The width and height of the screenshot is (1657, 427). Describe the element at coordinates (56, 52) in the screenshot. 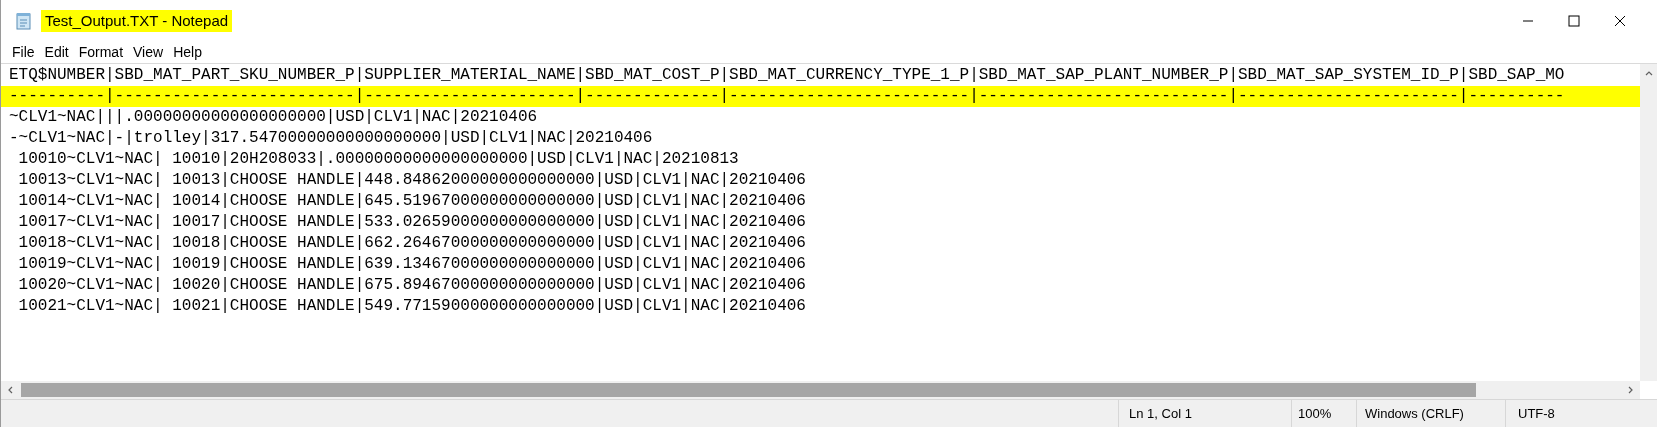

I see `menu-item: Edit` at that location.